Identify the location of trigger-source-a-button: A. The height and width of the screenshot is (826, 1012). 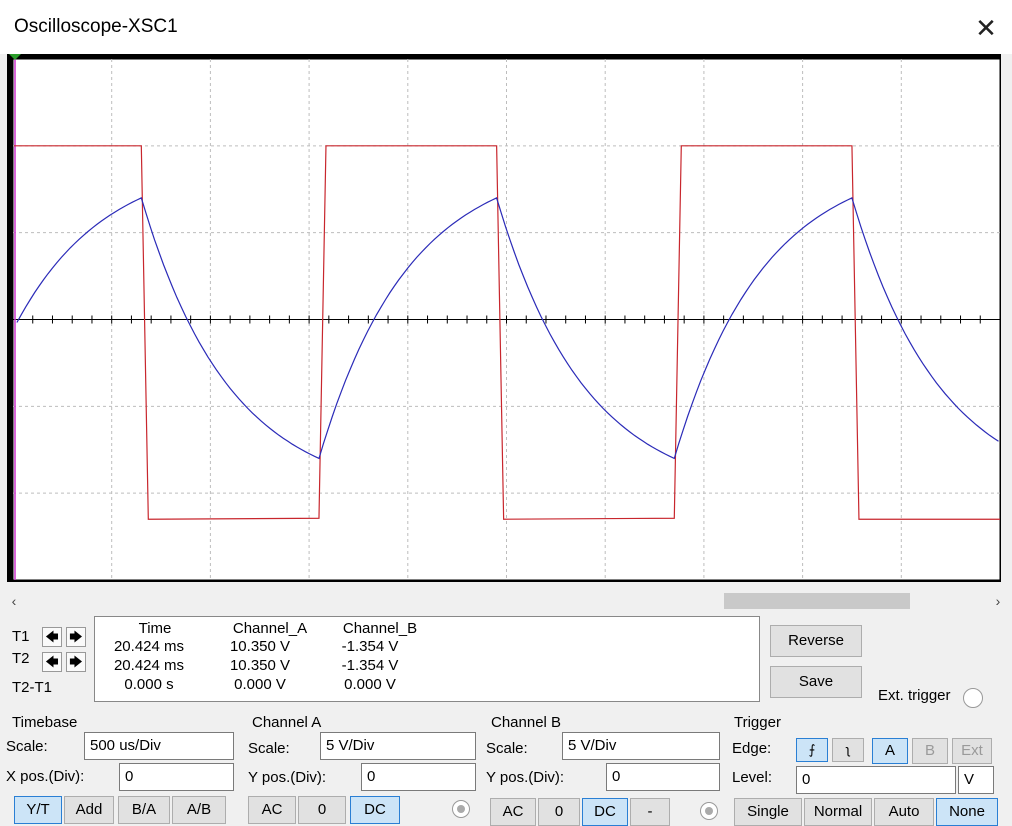
(890, 751).